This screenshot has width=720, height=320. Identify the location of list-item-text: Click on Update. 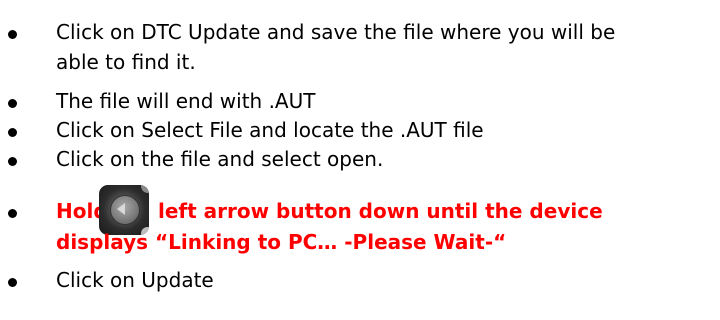
(135, 280).